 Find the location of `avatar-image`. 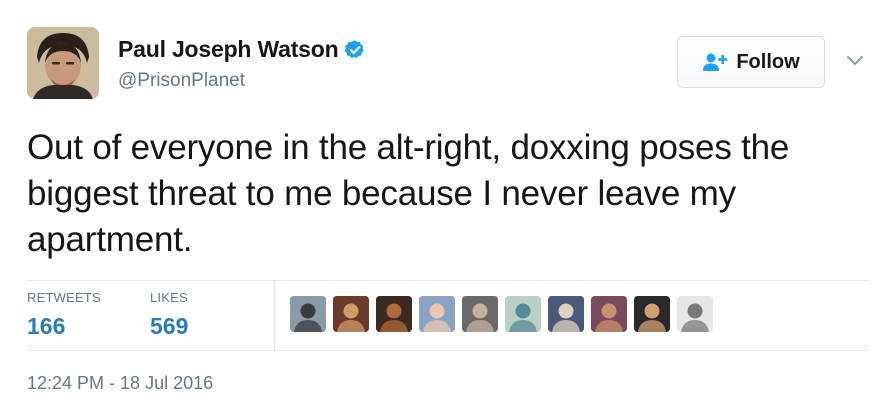

avatar-image is located at coordinates (63, 63).